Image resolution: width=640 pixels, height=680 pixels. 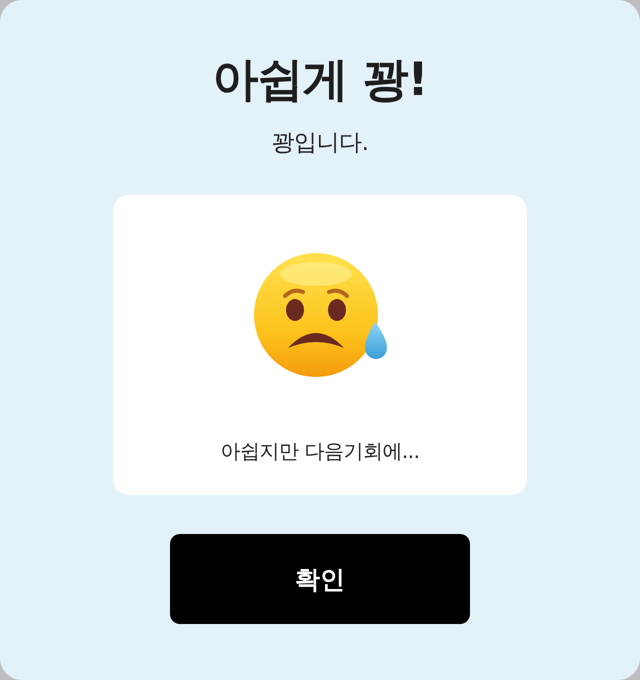 I want to click on confirm-button: 확인, so click(x=320, y=579).